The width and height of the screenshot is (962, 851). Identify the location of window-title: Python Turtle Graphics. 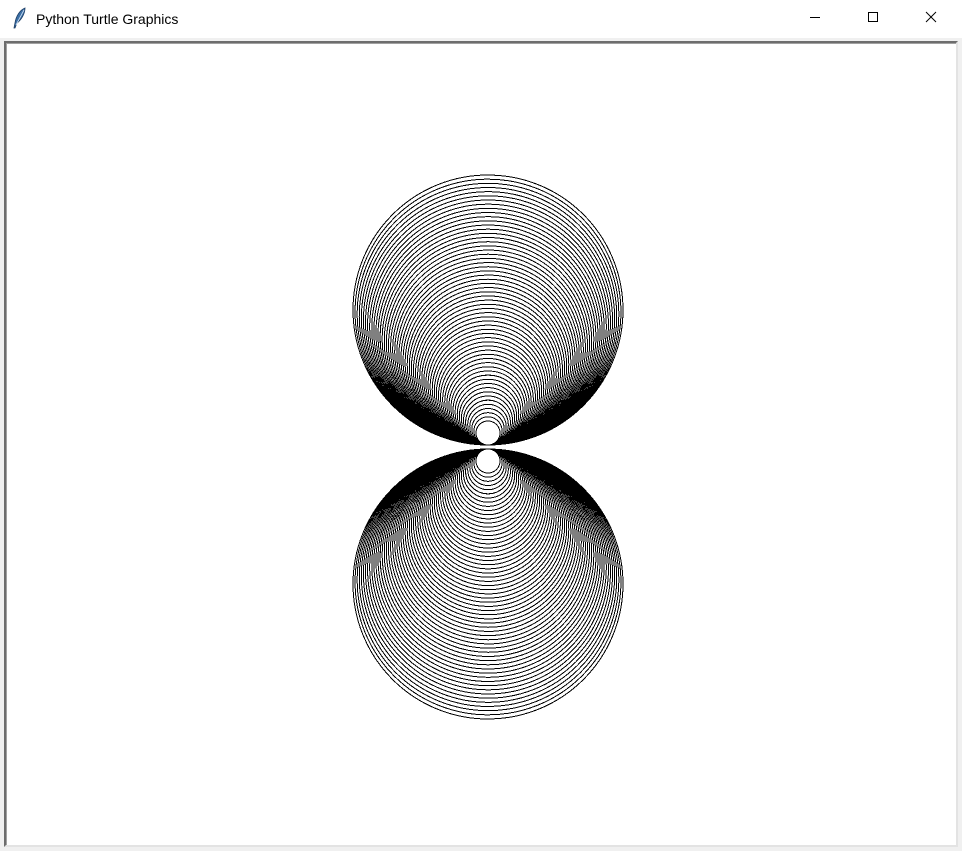
(107, 19).